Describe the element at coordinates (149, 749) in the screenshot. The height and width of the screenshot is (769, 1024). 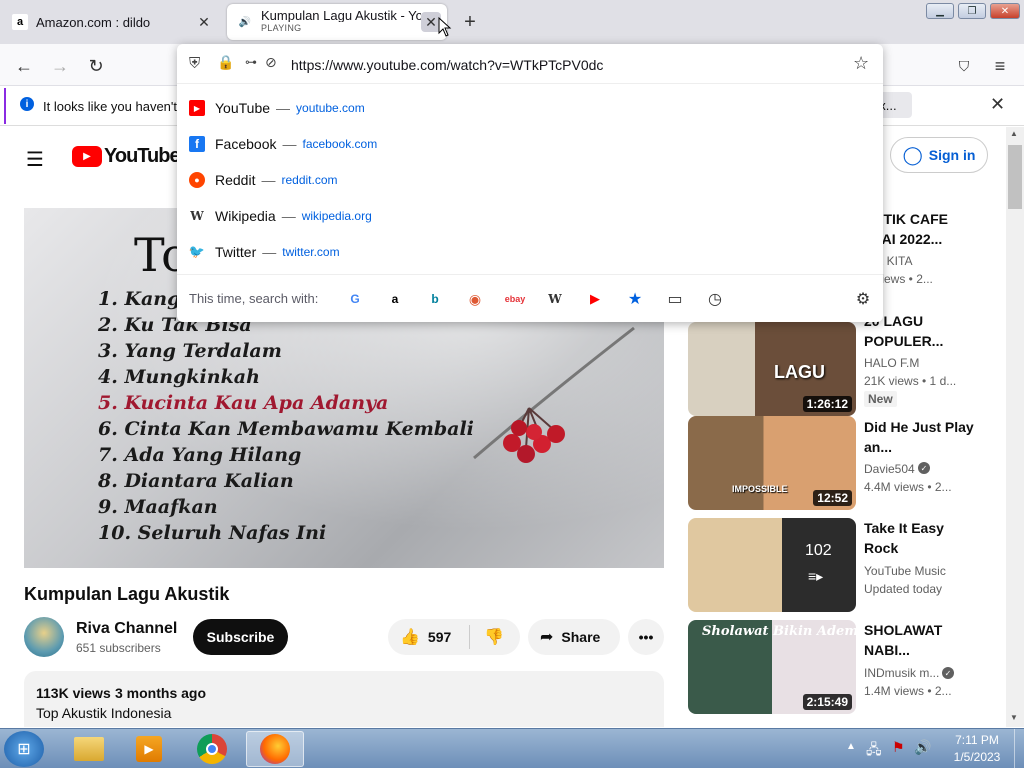
I see `media-player-taskbar-icon: ▶` at that location.